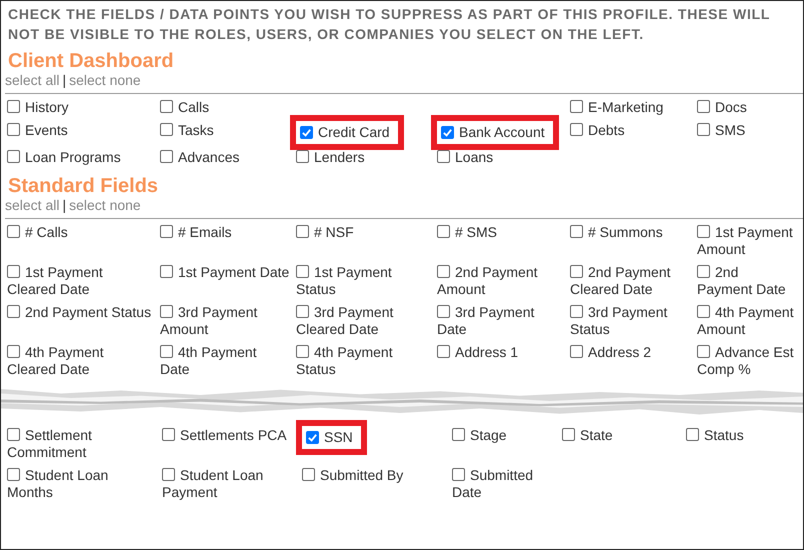 This screenshot has height=550, width=804. I want to click on checkbox-option: 1st Payment Amount, so click(747, 241).